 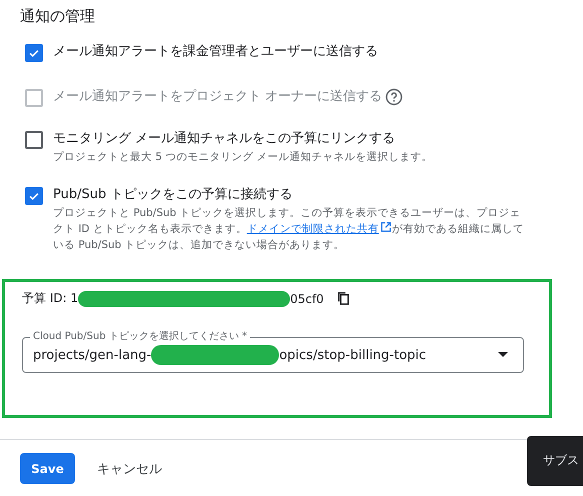 I want to click on toast: サブス, so click(x=555, y=461).